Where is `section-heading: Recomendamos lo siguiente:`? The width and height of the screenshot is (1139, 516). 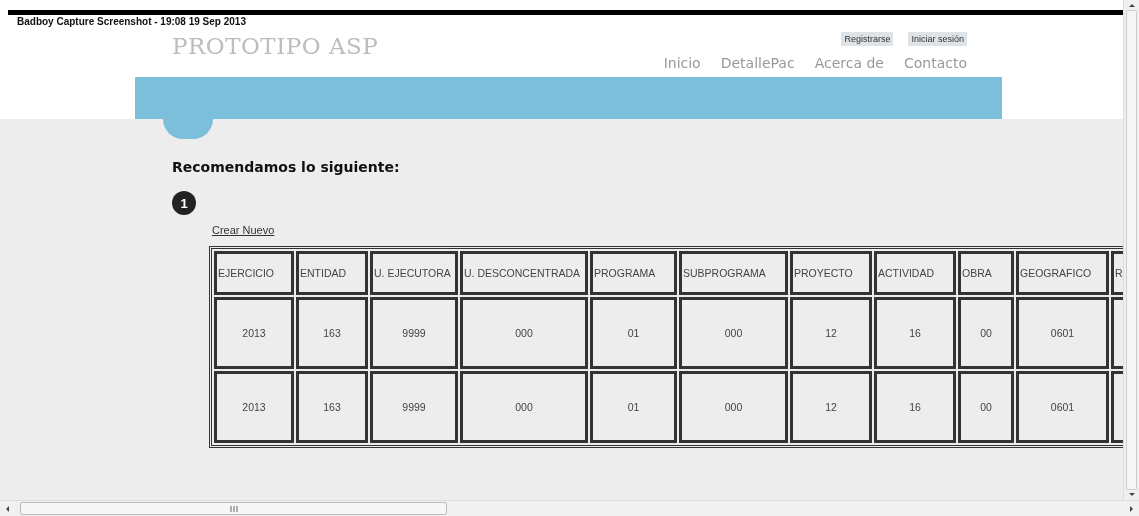
section-heading: Recomendamos lo siguiente: is located at coordinates (286, 167).